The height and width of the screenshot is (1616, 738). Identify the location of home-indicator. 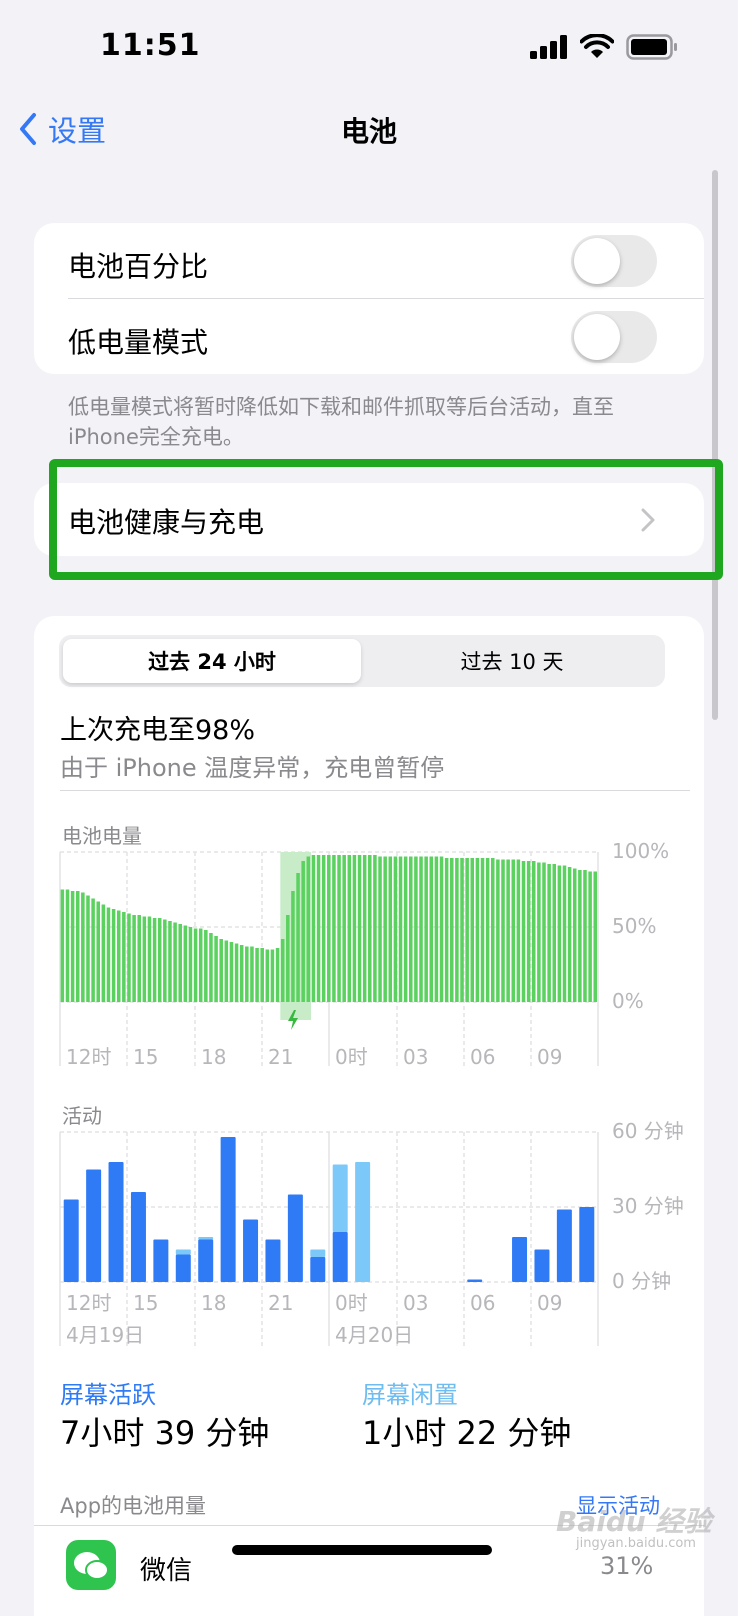
(362, 1550).